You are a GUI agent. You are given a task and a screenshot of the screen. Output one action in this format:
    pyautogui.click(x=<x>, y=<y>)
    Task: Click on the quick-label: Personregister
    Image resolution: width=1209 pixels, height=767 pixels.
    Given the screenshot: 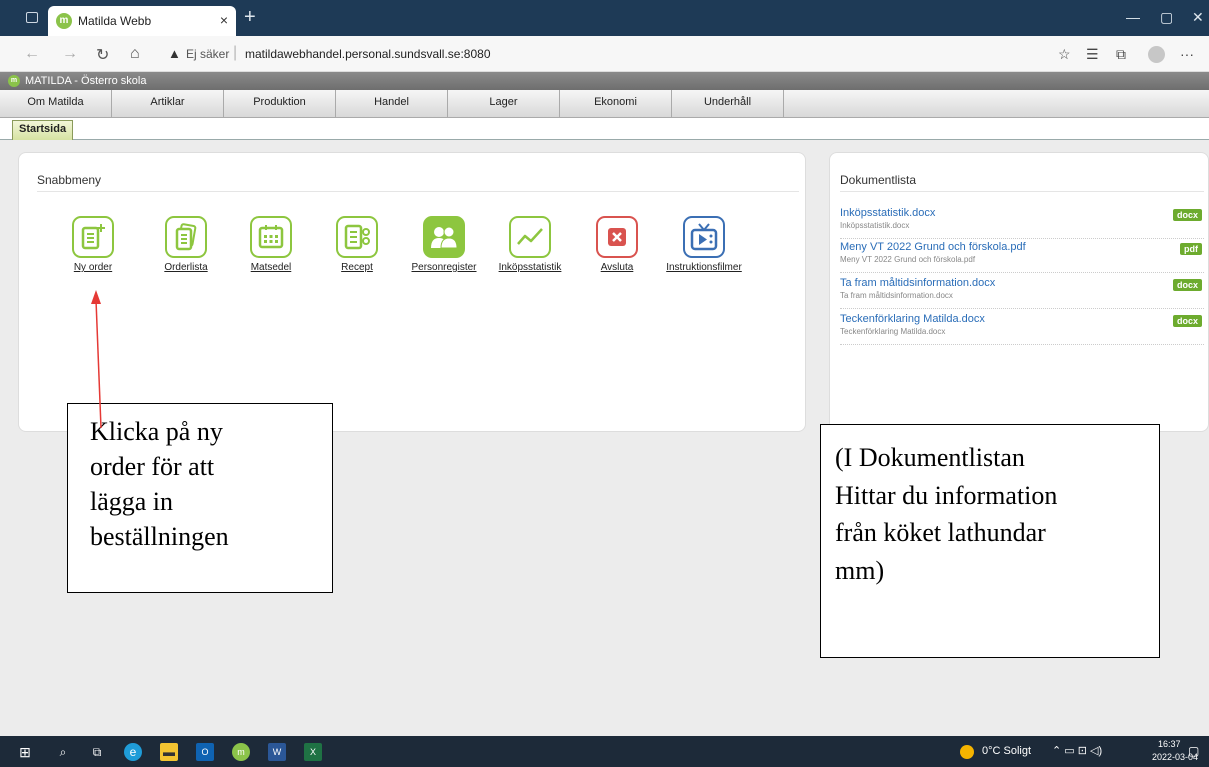 What is the action you would take?
    pyautogui.click(x=444, y=267)
    